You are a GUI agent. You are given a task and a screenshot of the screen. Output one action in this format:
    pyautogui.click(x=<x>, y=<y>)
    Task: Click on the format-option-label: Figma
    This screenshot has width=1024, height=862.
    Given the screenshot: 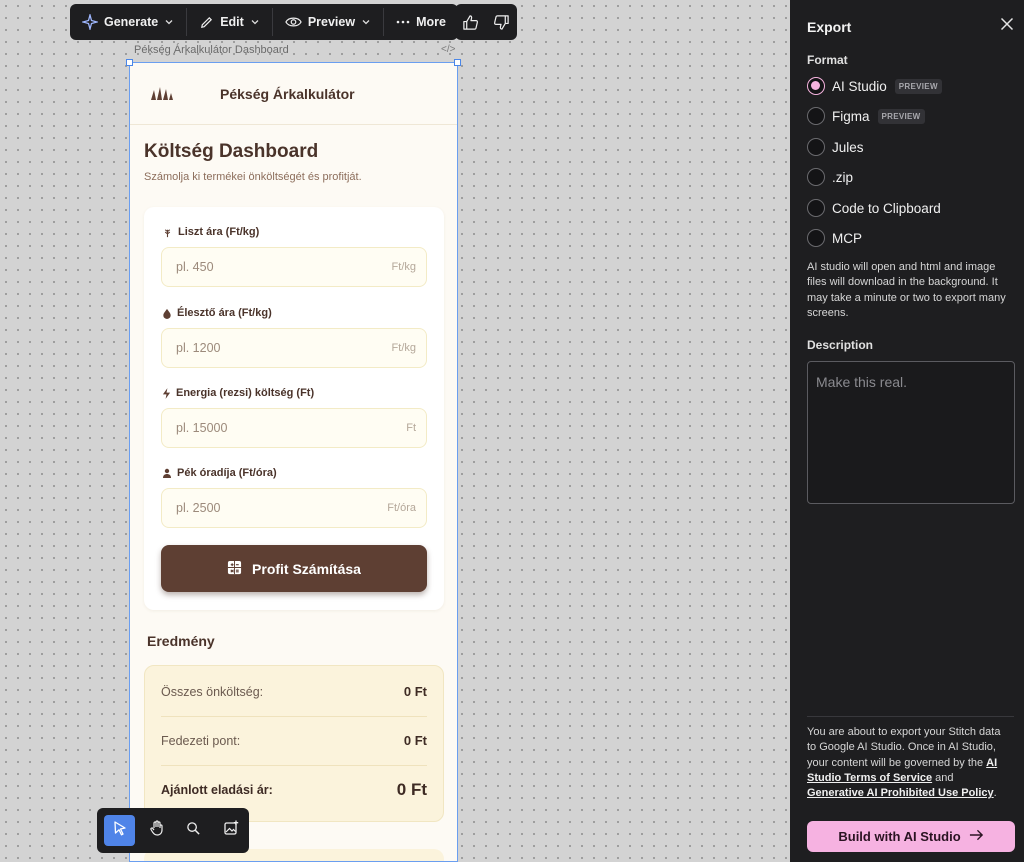 What is the action you would take?
    pyautogui.click(x=851, y=116)
    